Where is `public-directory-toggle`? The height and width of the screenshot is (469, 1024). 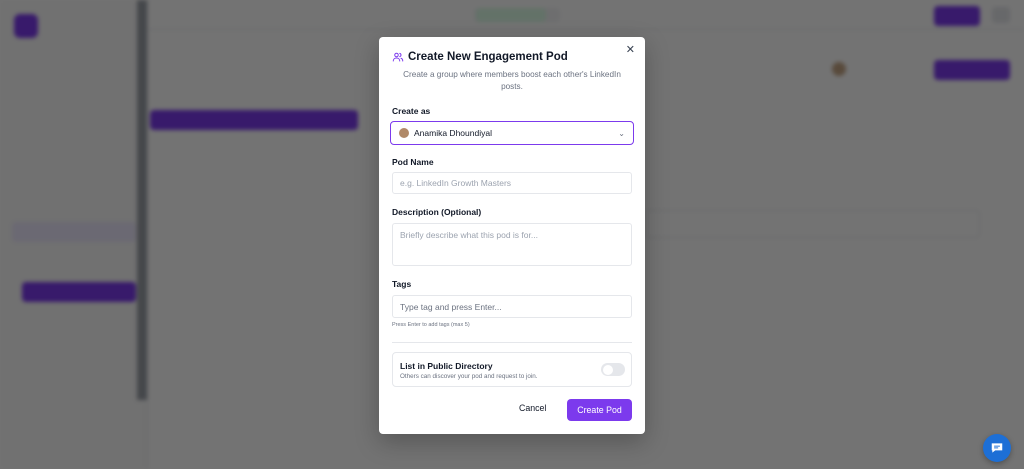 public-directory-toggle is located at coordinates (613, 369).